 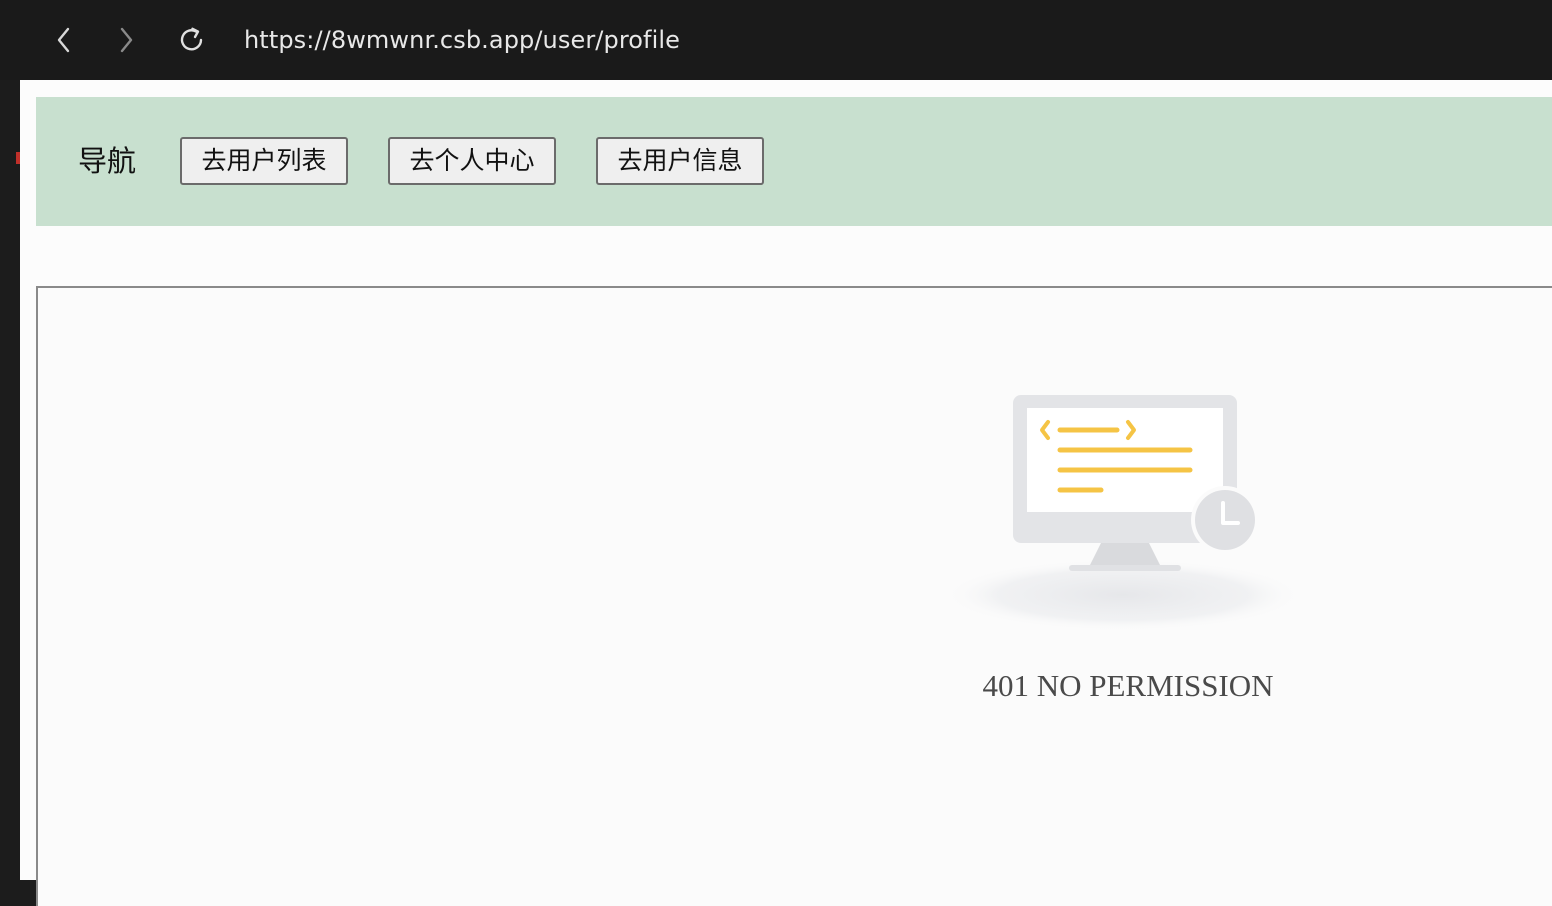 I want to click on chevron-left-icon, so click(x=63, y=40).